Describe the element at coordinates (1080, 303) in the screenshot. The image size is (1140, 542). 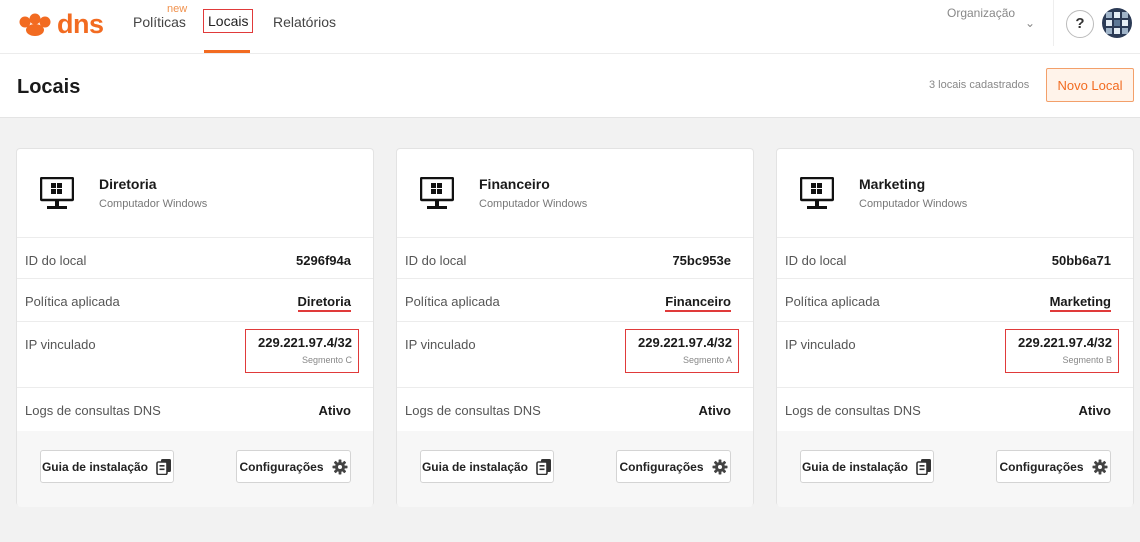
I see `policy-link: Marketing` at that location.